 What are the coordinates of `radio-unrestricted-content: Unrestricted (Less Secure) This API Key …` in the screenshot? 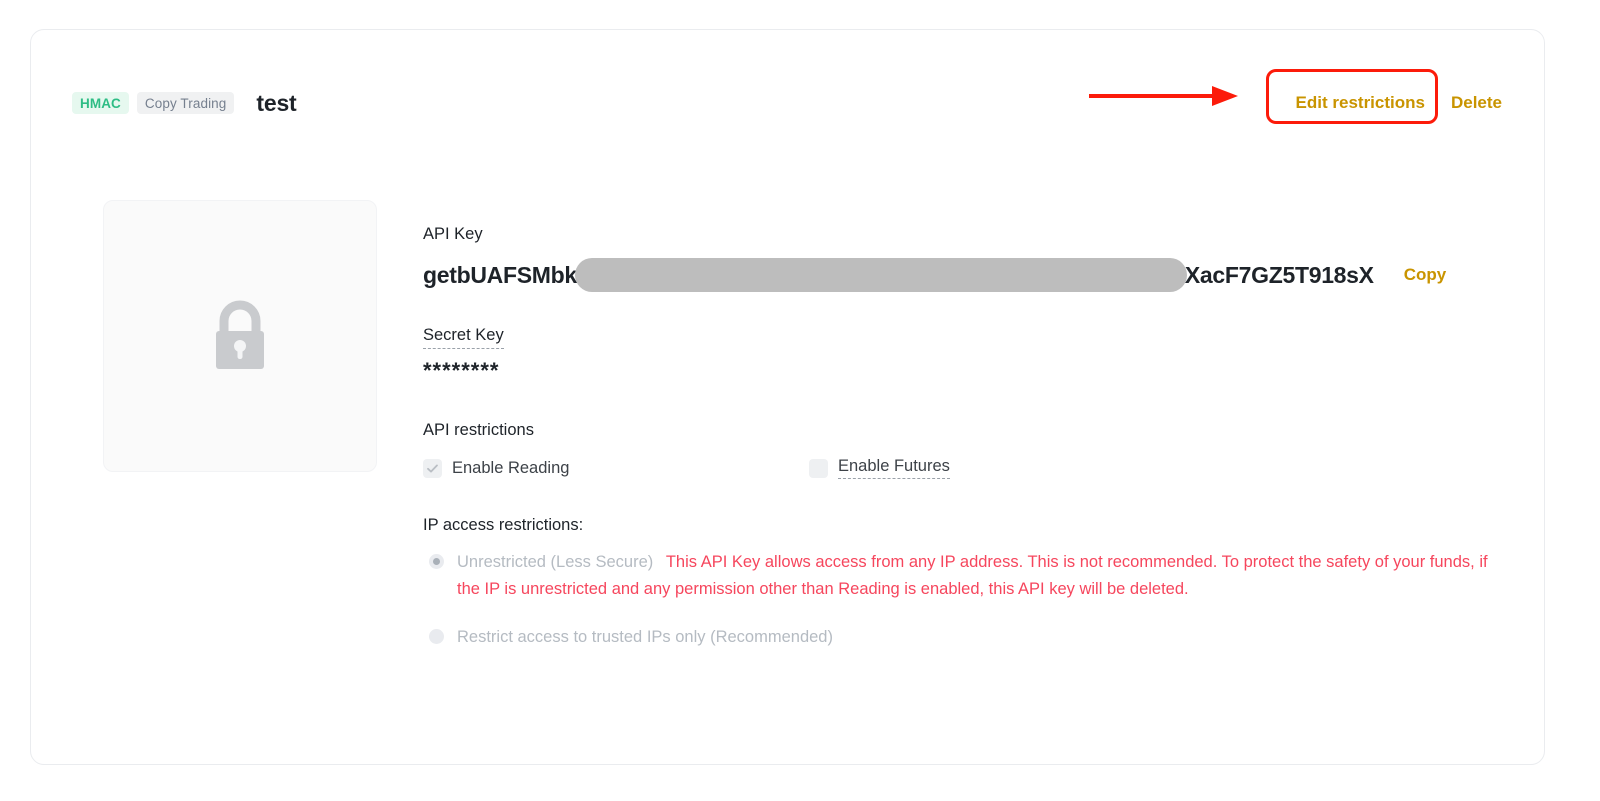 It's located at (980, 576).